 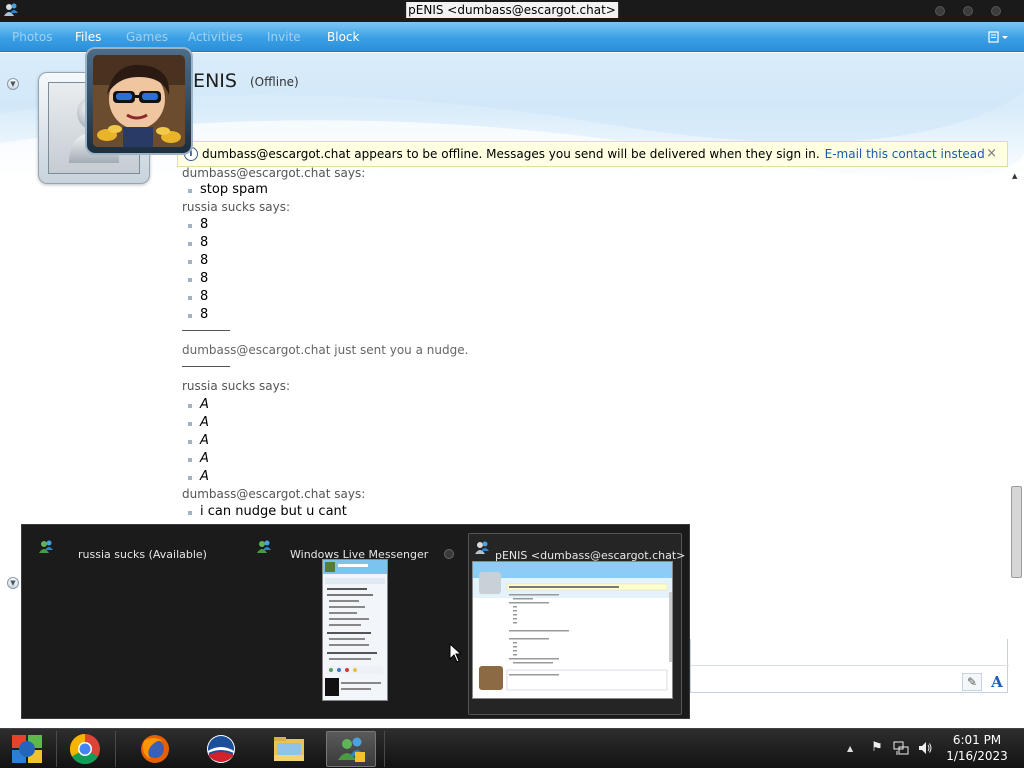 I want to click on action-center-flag-icon: ⚑, so click(x=877, y=748).